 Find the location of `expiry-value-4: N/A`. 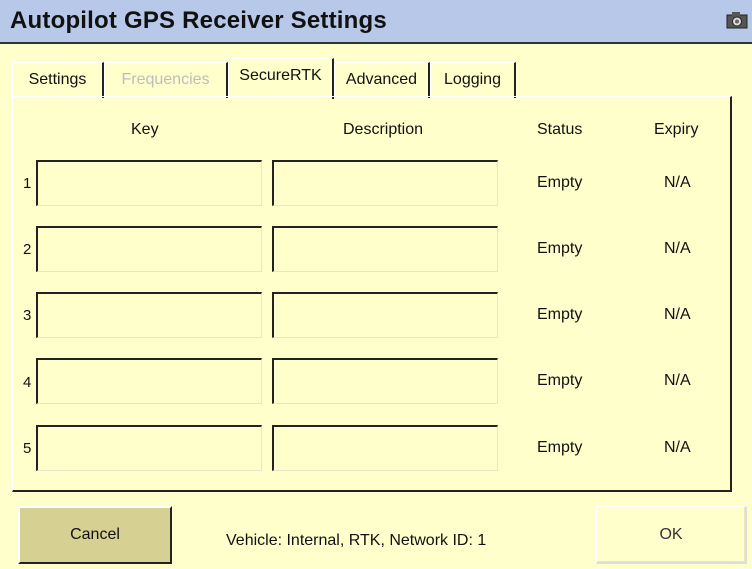

expiry-value-4: N/A is located at coordinates (677, 380).